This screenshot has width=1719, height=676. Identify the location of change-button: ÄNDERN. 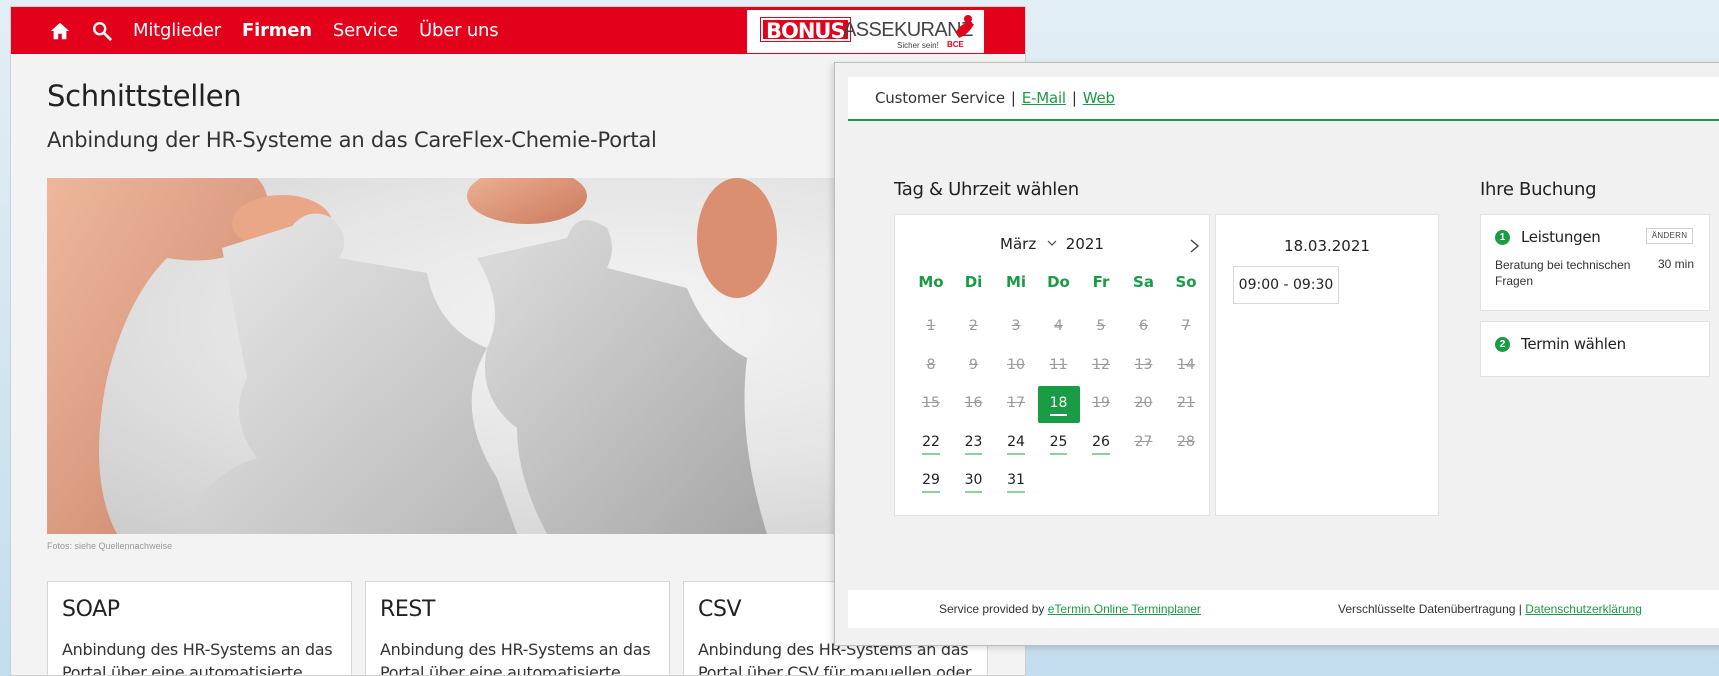
(1669, 236).